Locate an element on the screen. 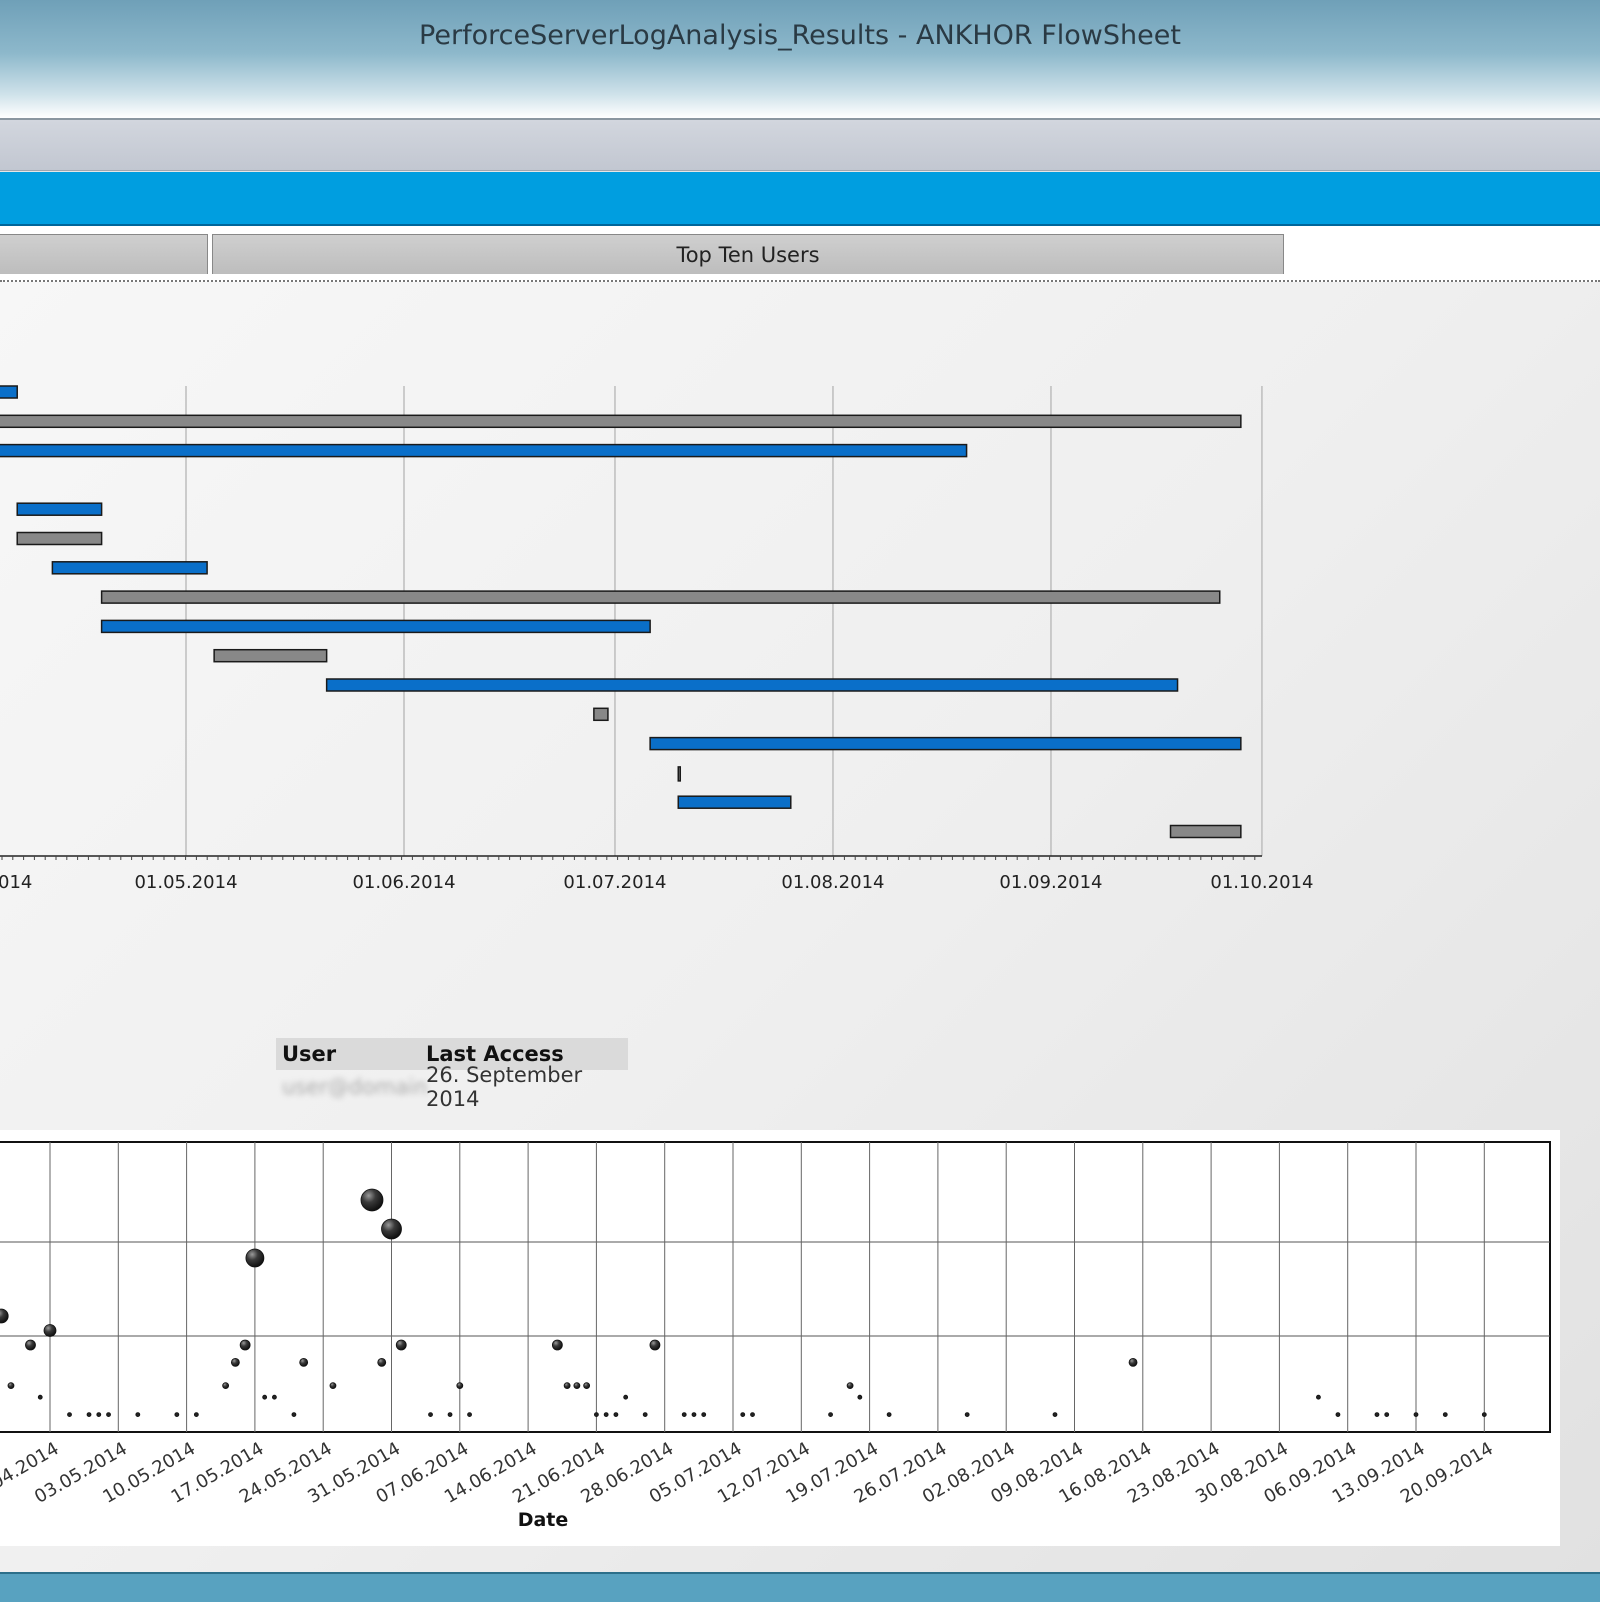 This screenshot has height=1602, width=1600. cell-user: user@domain is located at coordinates (355, 1087).